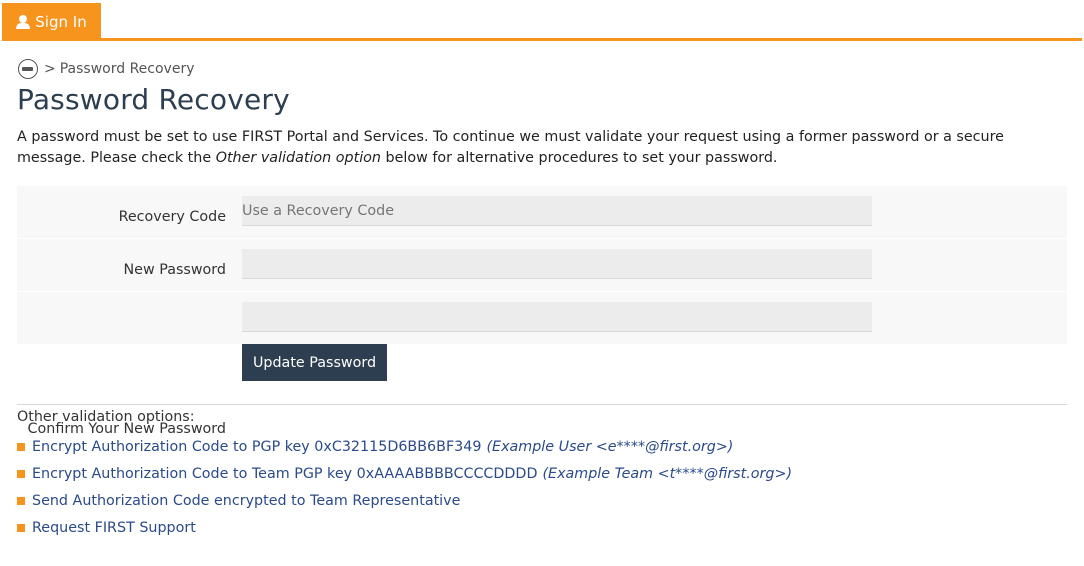 Image resolution: width=1084 pixels, height=566 pixels. Describe the element at coordinates (61, 21) in the screenshot. I see `sign-in-label: Sign In` at that location.